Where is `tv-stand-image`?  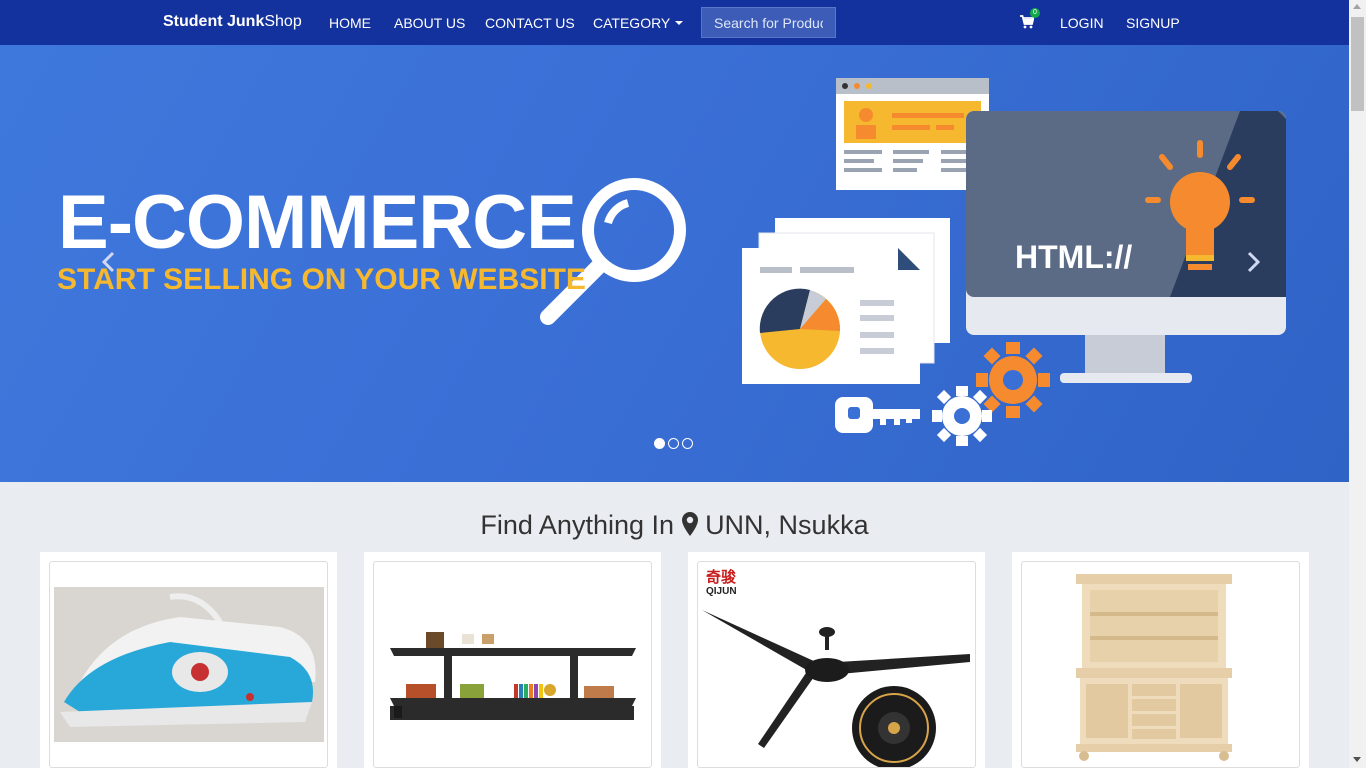
tv-stand-image is located at coordinates (513, 676).